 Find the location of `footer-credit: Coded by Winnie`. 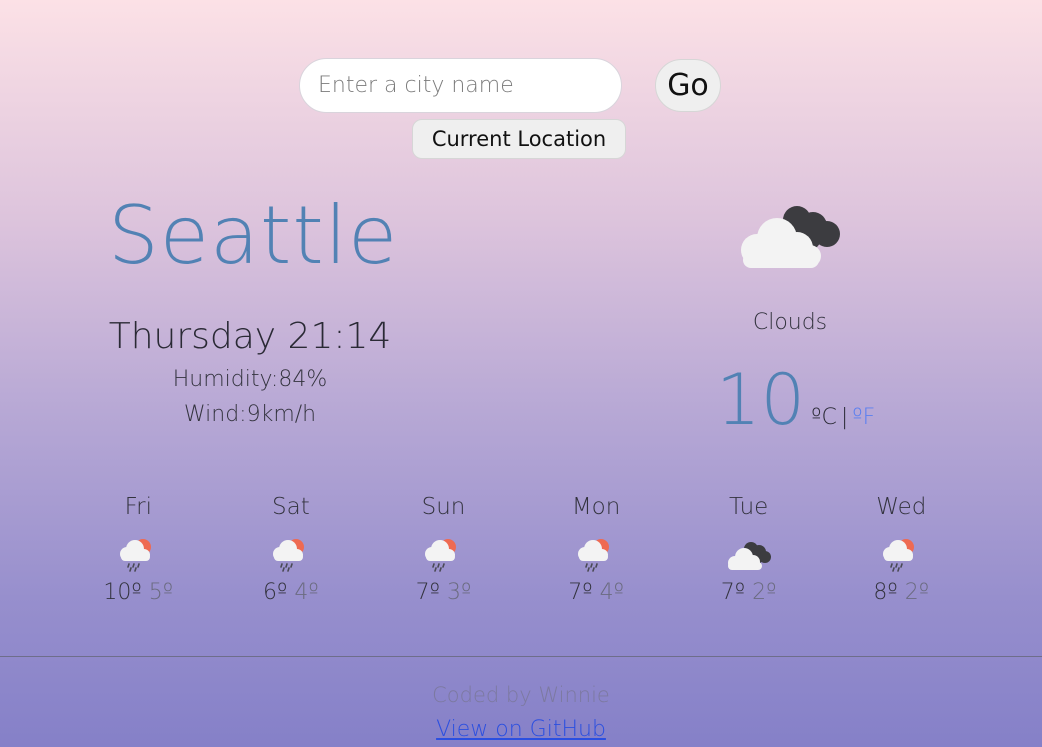

footer-credit: Coded by Winnie is located at coordinates (521, 695).